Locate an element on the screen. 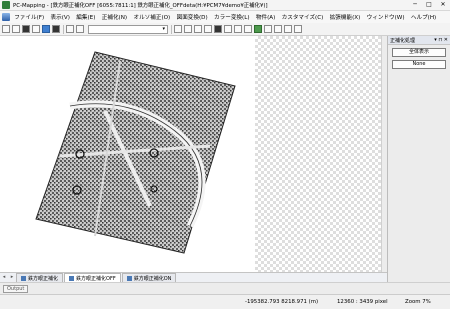  panel-title: 正補化処理 is located at coordinates (403, 40).